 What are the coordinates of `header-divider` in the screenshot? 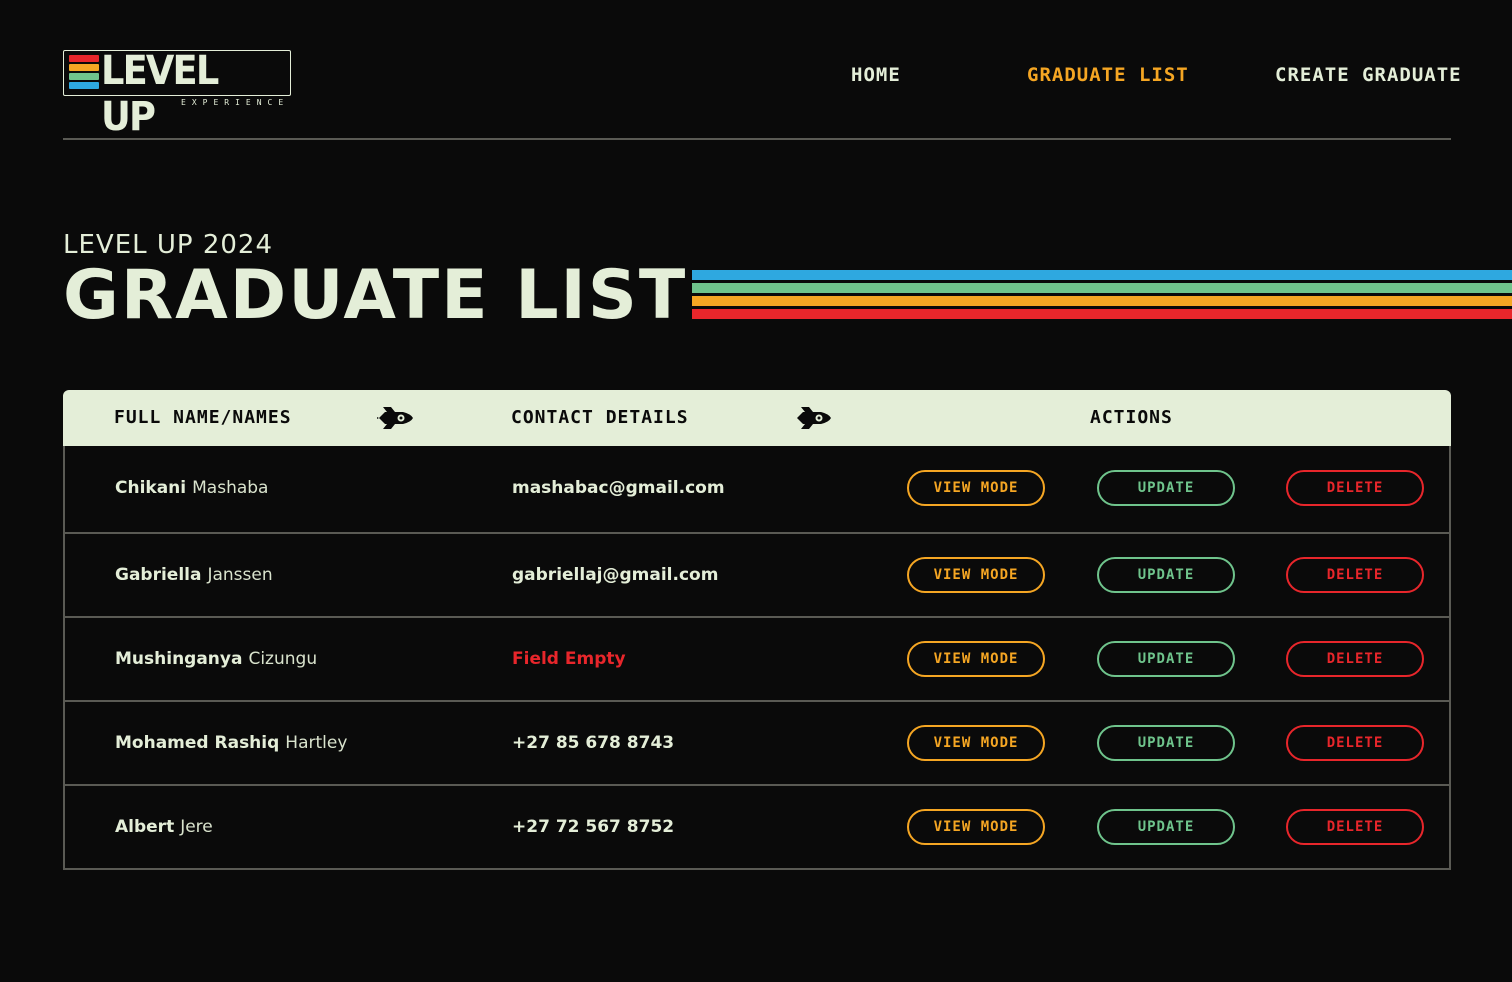 It's located at (757, 139).